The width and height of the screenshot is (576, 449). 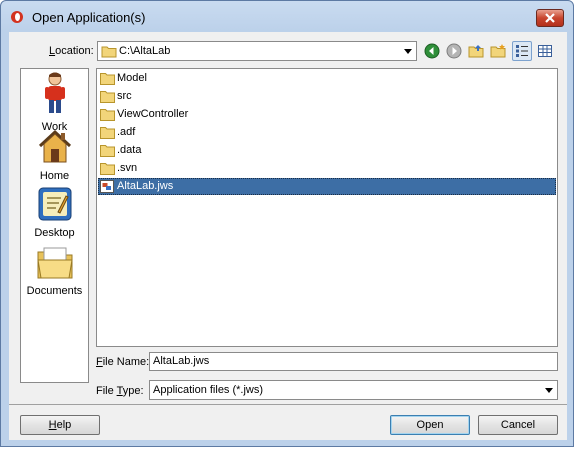 I want to click on file-name: AltaLab.jws, so click(x=145, y=186).